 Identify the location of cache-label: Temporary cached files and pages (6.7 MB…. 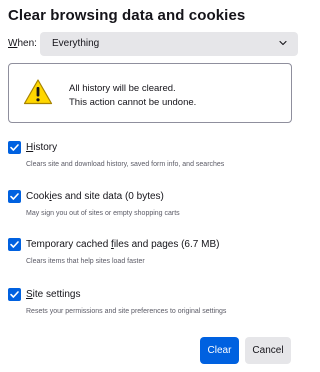
(123, 244).